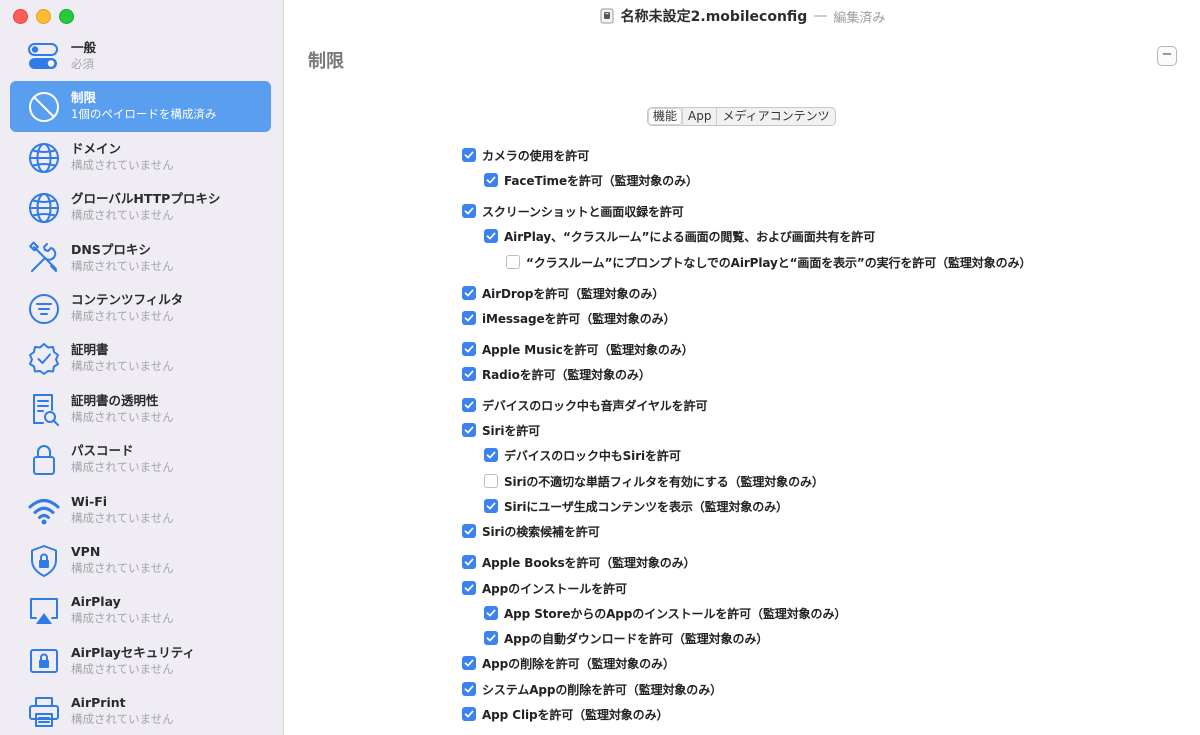 The height and width of the screenshot is (735, 1200). I want to click on sidebar-item: Wi-Fi 構成されていません, so click(140, 510).